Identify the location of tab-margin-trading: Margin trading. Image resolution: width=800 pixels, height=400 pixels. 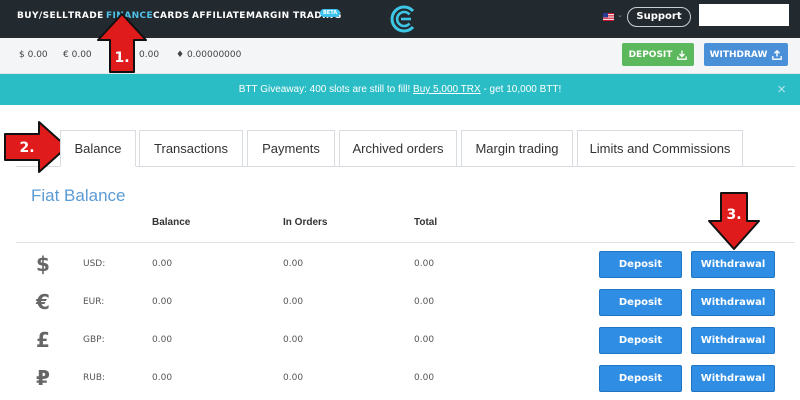
(517, 148).